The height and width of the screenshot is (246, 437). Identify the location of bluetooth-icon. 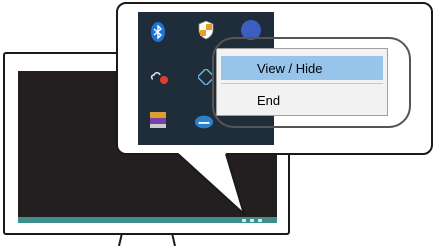
(158, 32).